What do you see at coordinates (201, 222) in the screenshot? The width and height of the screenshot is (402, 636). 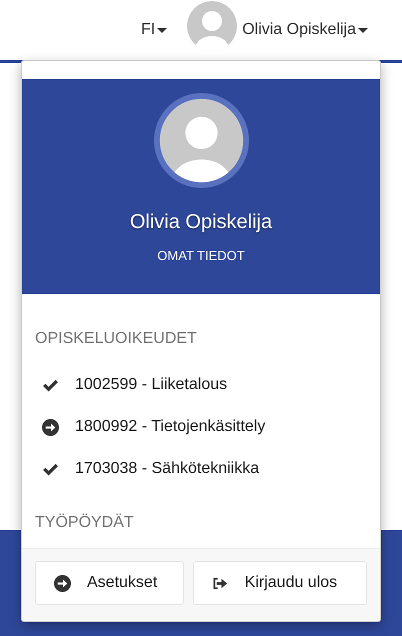 I see `profile-name: Olivia Opiskelija` at bounding box center [201, 222].